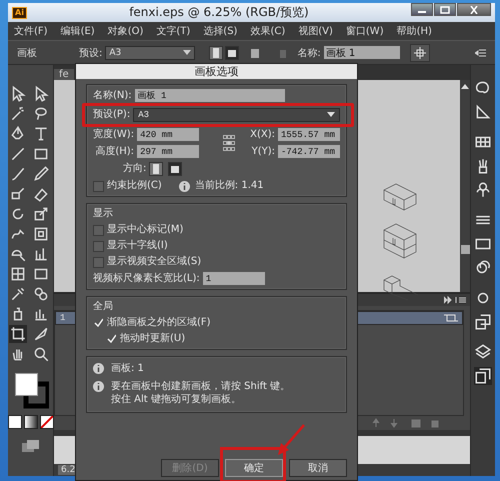  I want to click on blend-icon, so click(41, 294).